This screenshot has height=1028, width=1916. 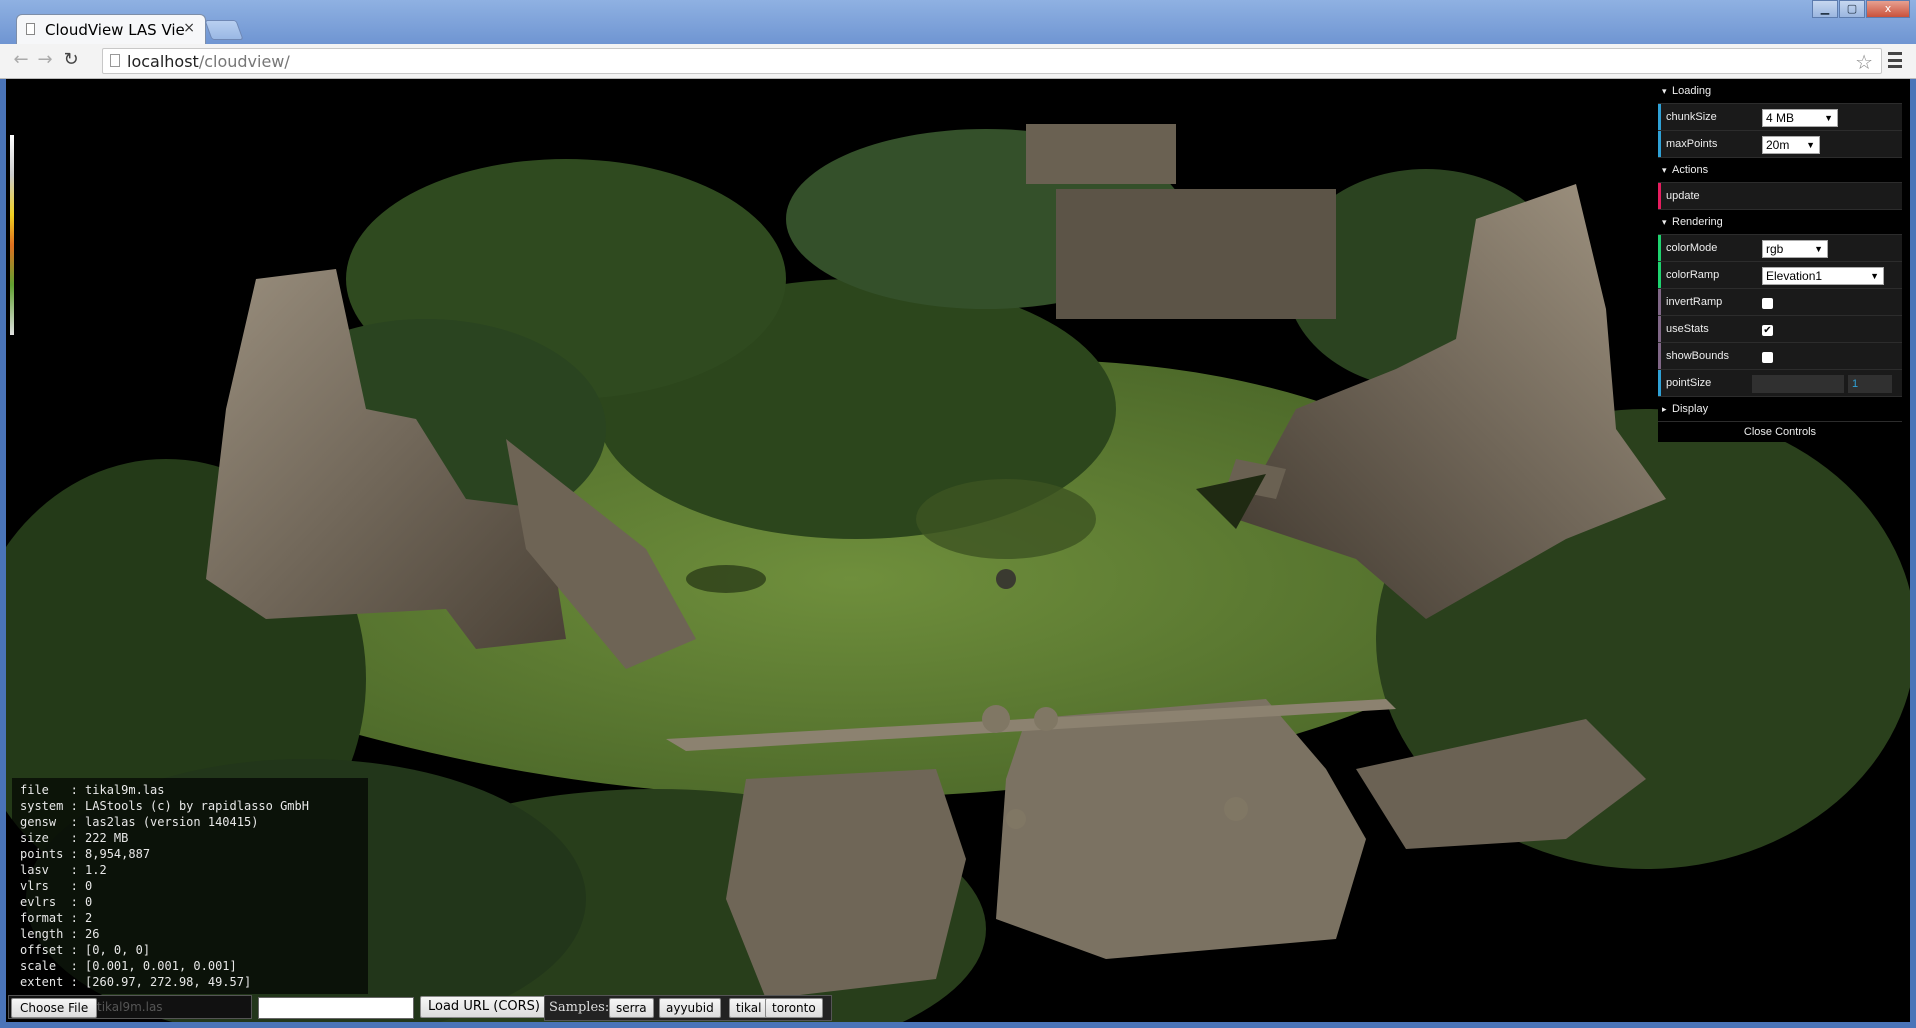 What do you see at coordinates (958, 22) in the screenshot?
I see `title-bar: CloudView LAS View × ▁ ▢ x` at bounding box center [958, 22].